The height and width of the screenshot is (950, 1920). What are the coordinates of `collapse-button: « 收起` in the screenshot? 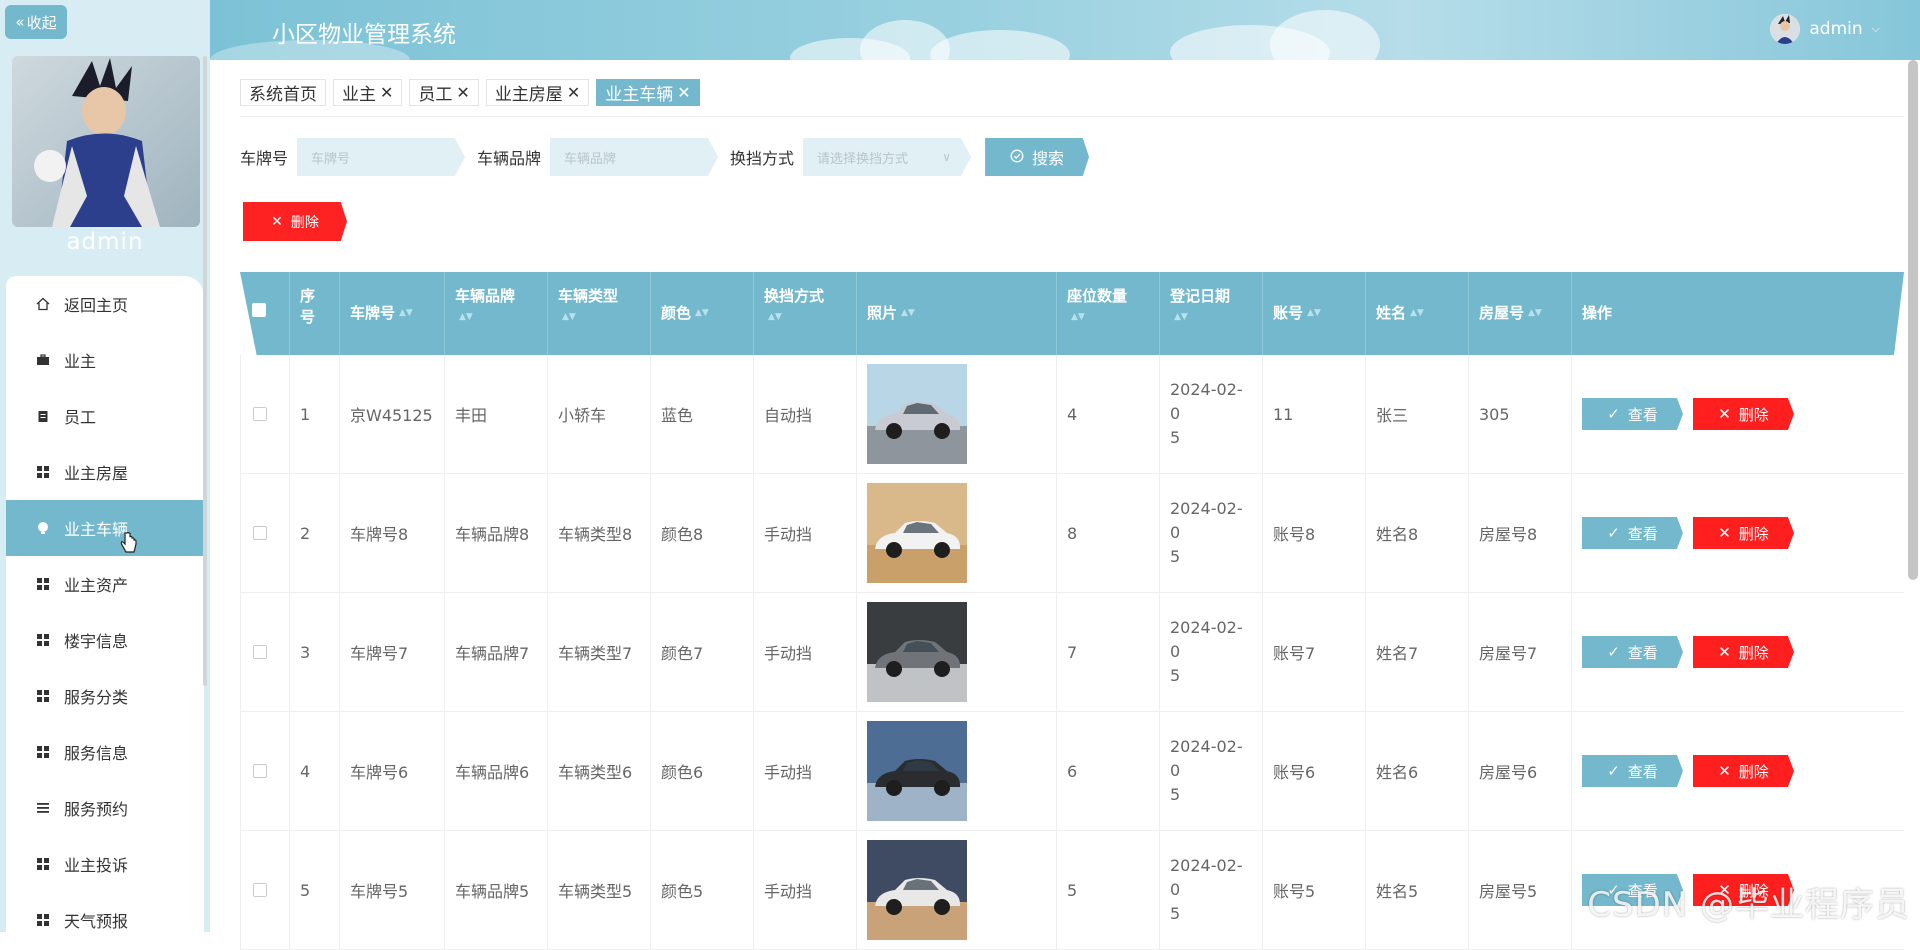 It's located at (36, 22).